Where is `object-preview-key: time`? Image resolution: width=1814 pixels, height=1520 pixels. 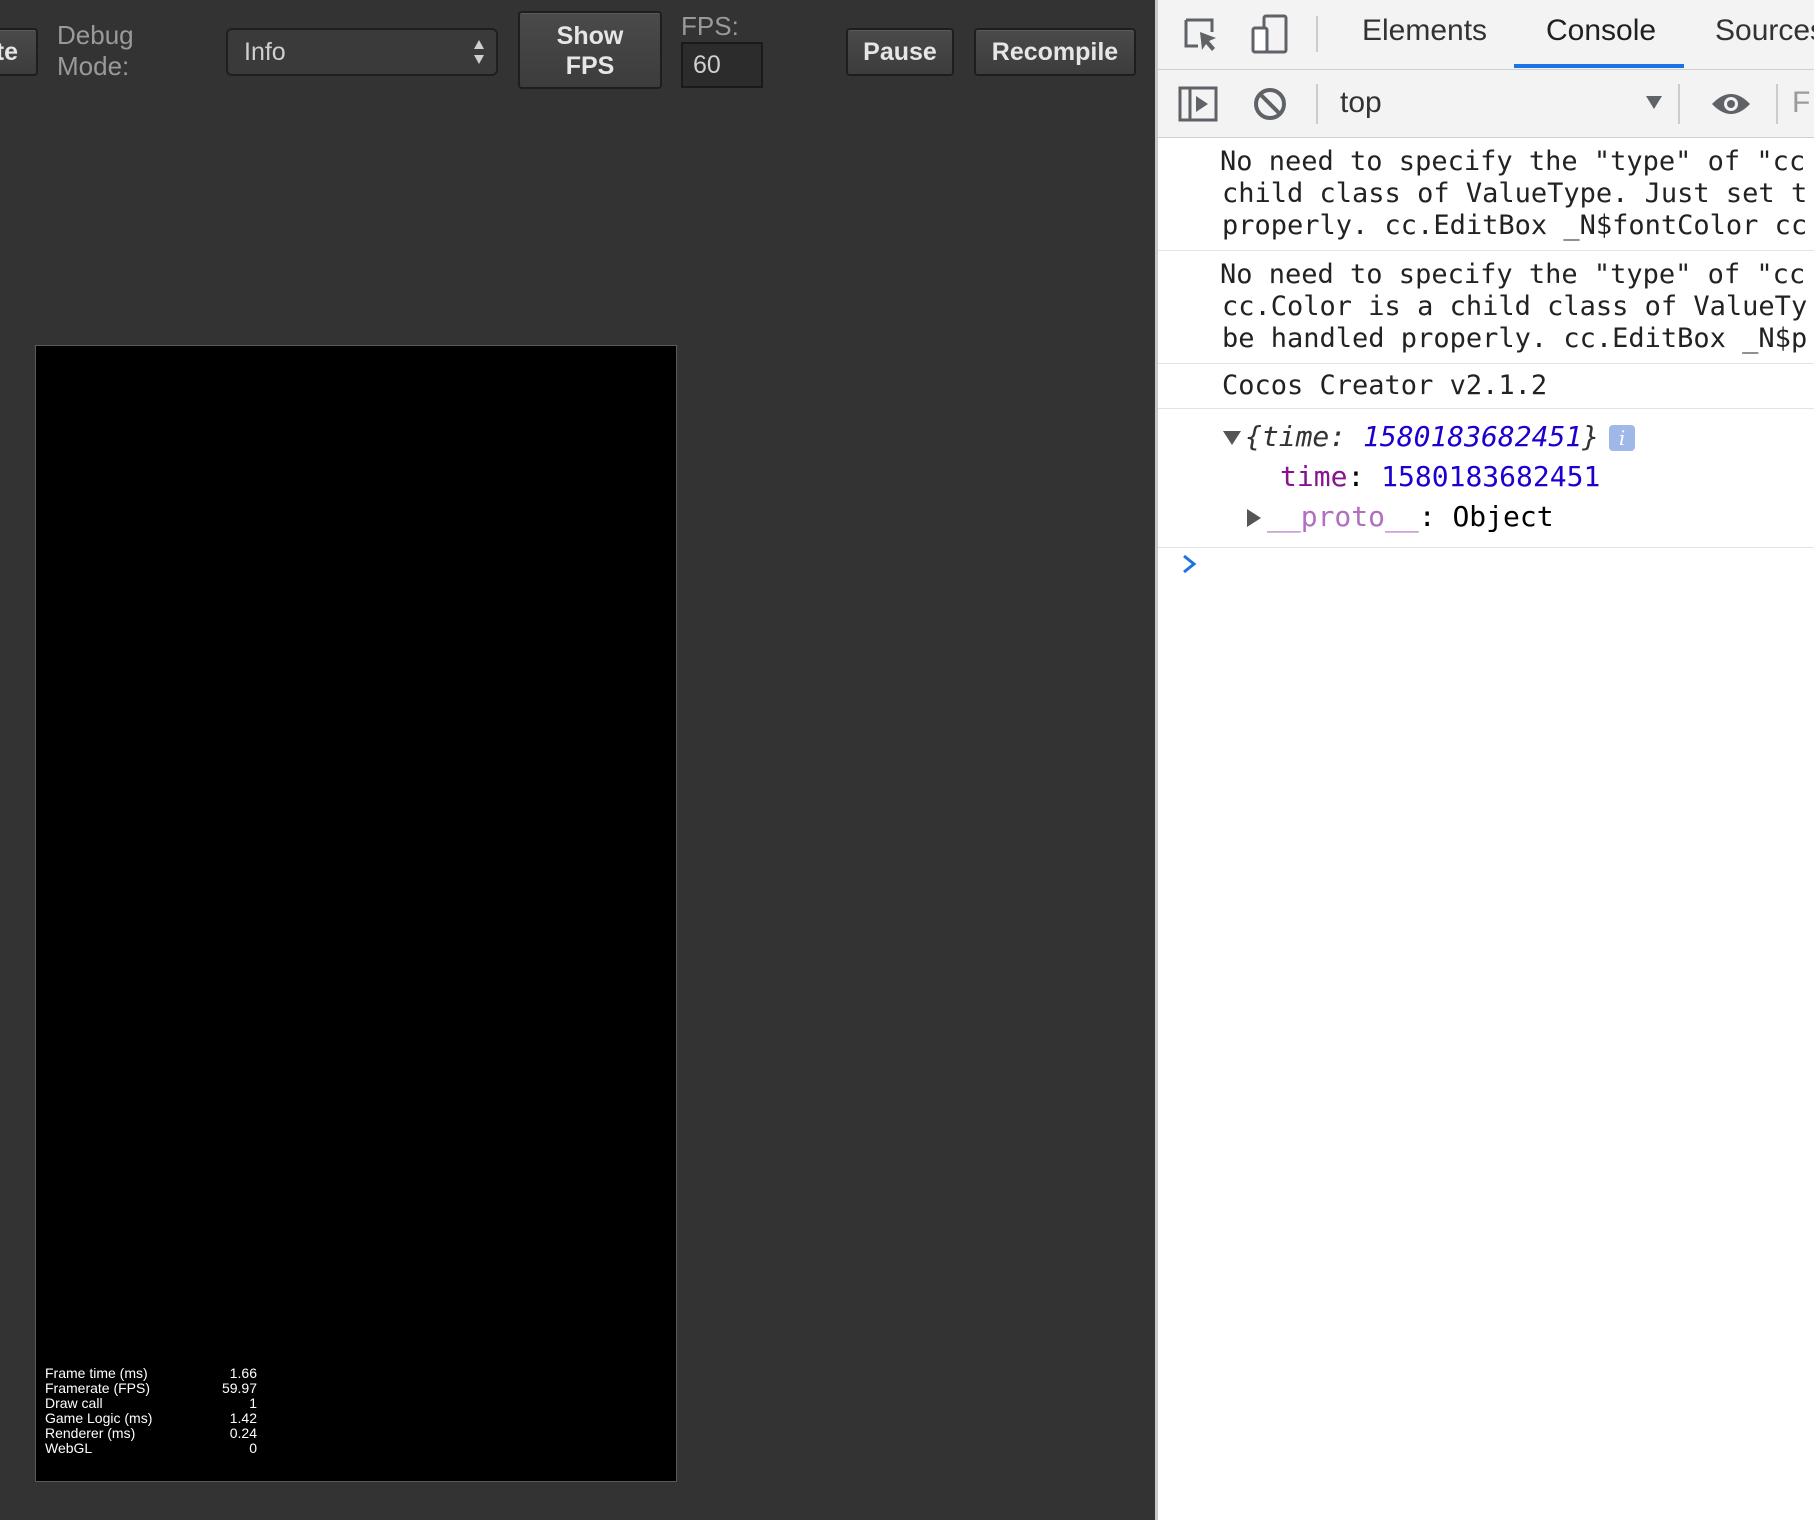
object-preview-key: time is located at coordinates (1295, 436).